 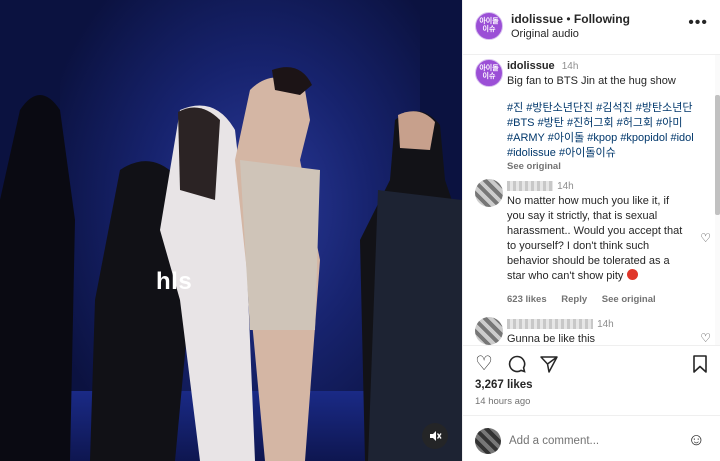 I want to click on save-bookmark-icon, so click(x=700, y=366).